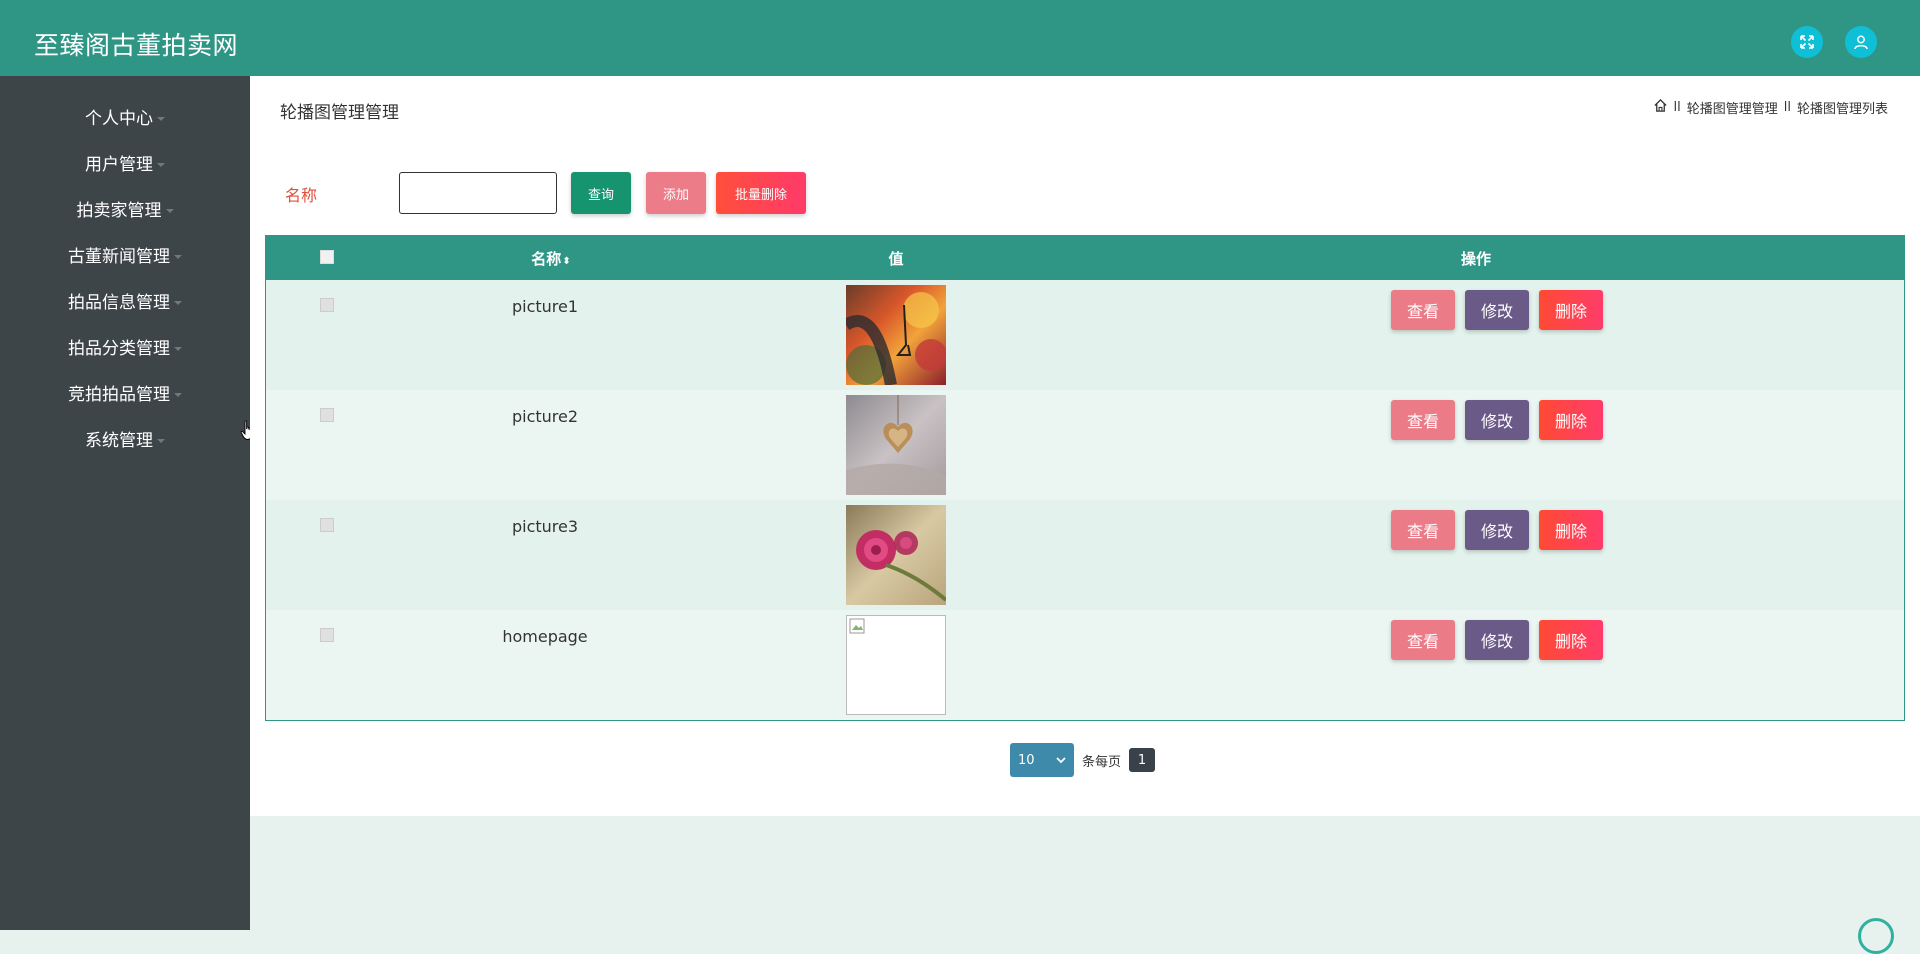 Image resolution: width=1920 pixels, height=954 pixels. What do you see at coordinates (551, 258) in the screenshot?
I see `column-header-name: 名称⬍` at bounding box center [551, 258].